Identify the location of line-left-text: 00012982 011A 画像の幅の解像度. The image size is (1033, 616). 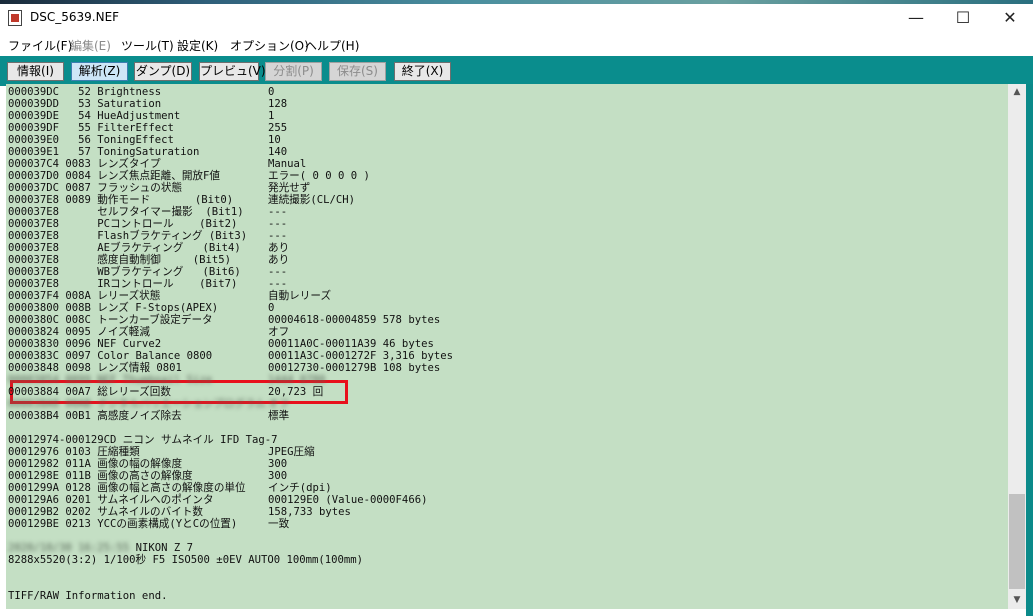
(95, 464).